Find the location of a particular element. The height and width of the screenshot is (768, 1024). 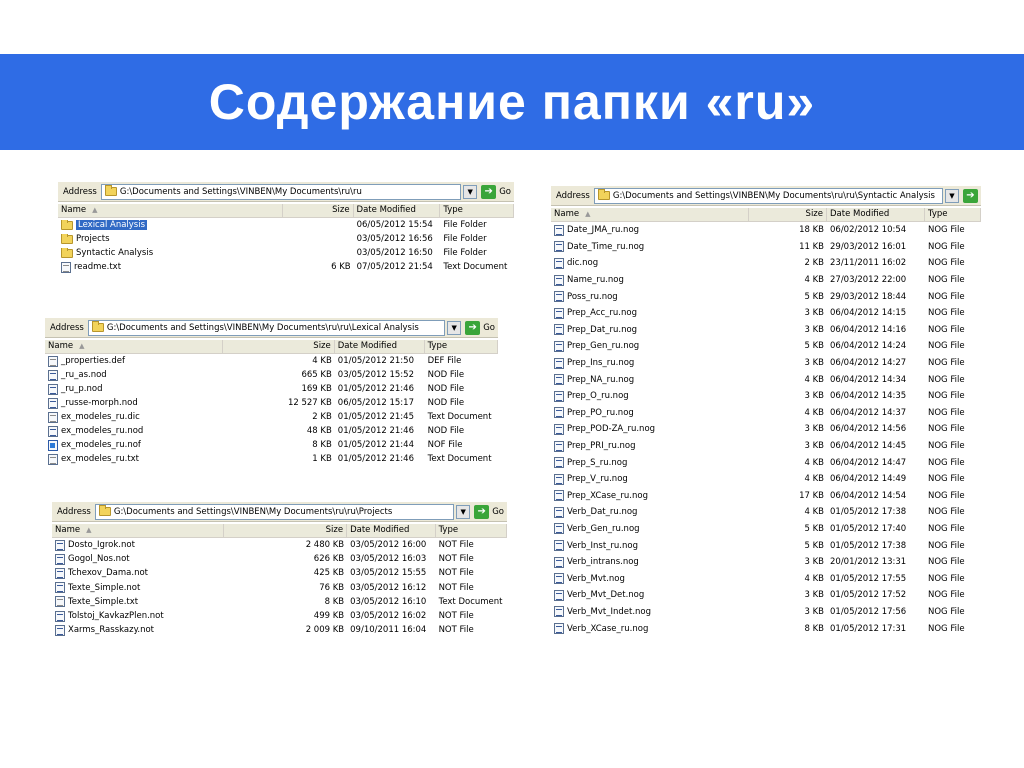

file-name: Tolstoj_KavkazPlen.not is located at coordinates (116, 616).